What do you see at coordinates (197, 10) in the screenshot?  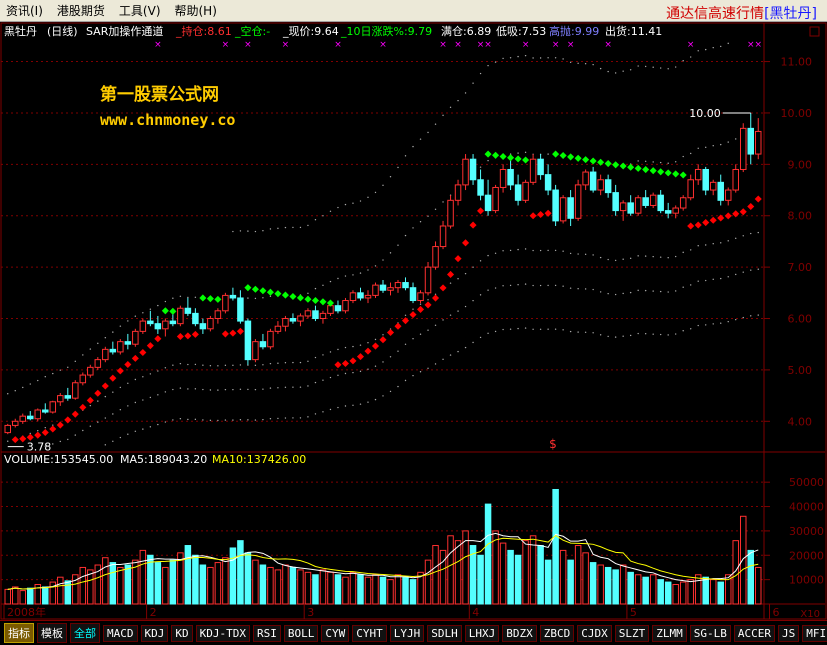 I see `menu-help: 帮助(H)` at bounding box center [197, 10].